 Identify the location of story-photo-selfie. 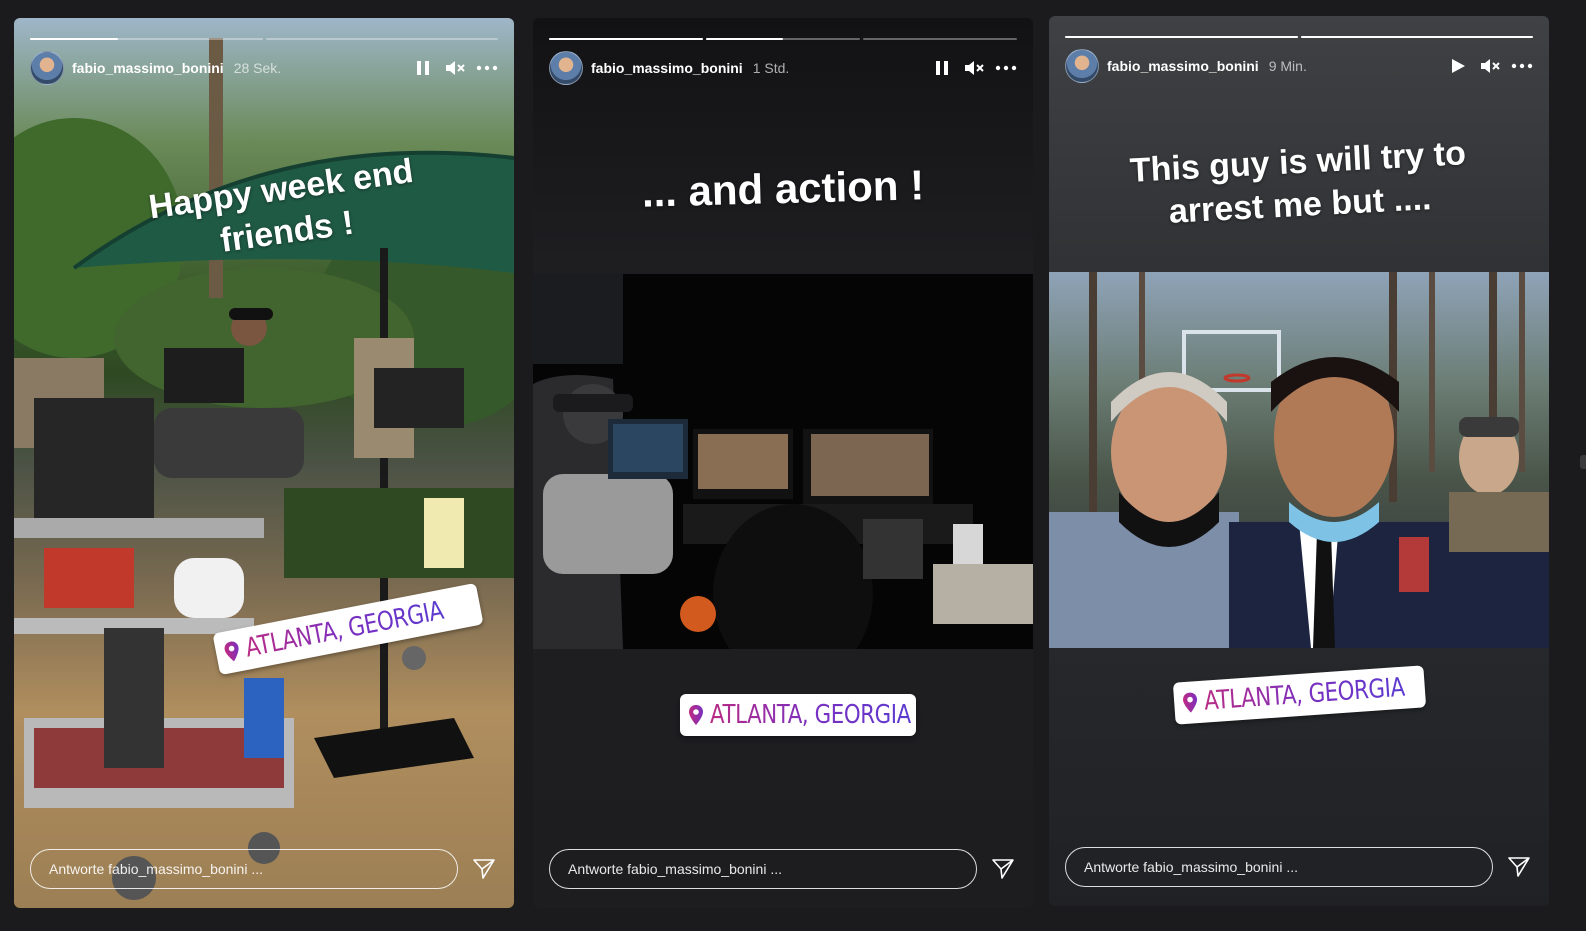
(1299, 460).